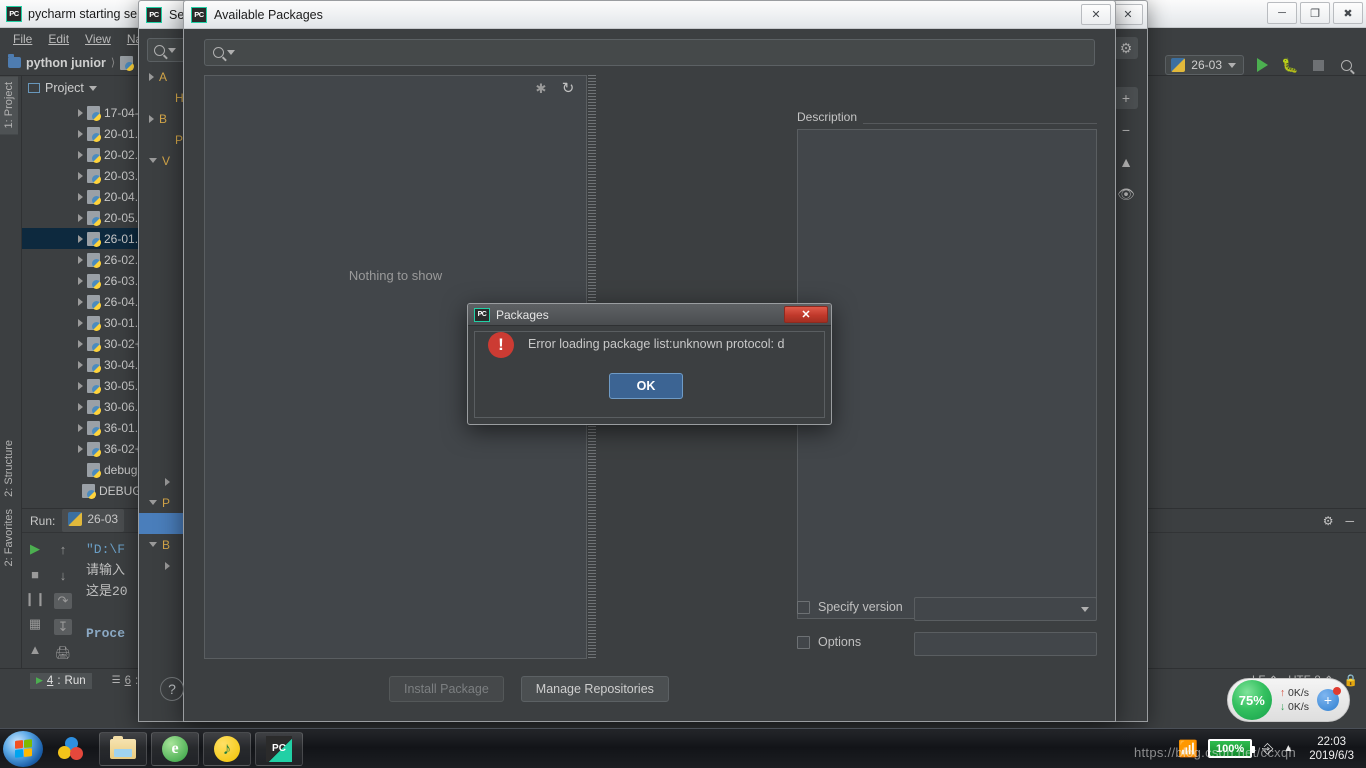 Image resolution: width=1366 pixels, height=768 pixels. What do you see at coordinates (649, 52) in the screenshot?
I see `package-search-input` at bounding box center [649, 52].